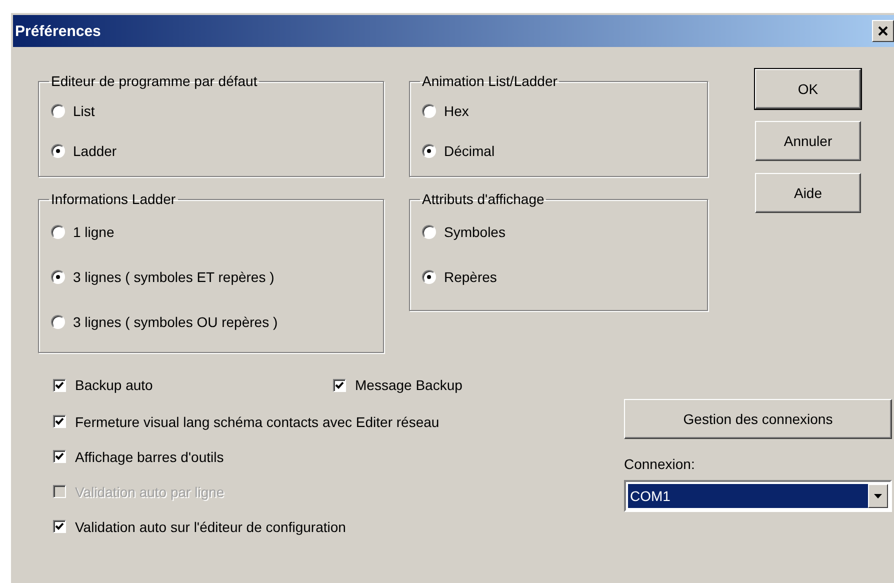 This screenshot has width=894, height=583. I want to click on radio-label: Hex, so click(456, 111).